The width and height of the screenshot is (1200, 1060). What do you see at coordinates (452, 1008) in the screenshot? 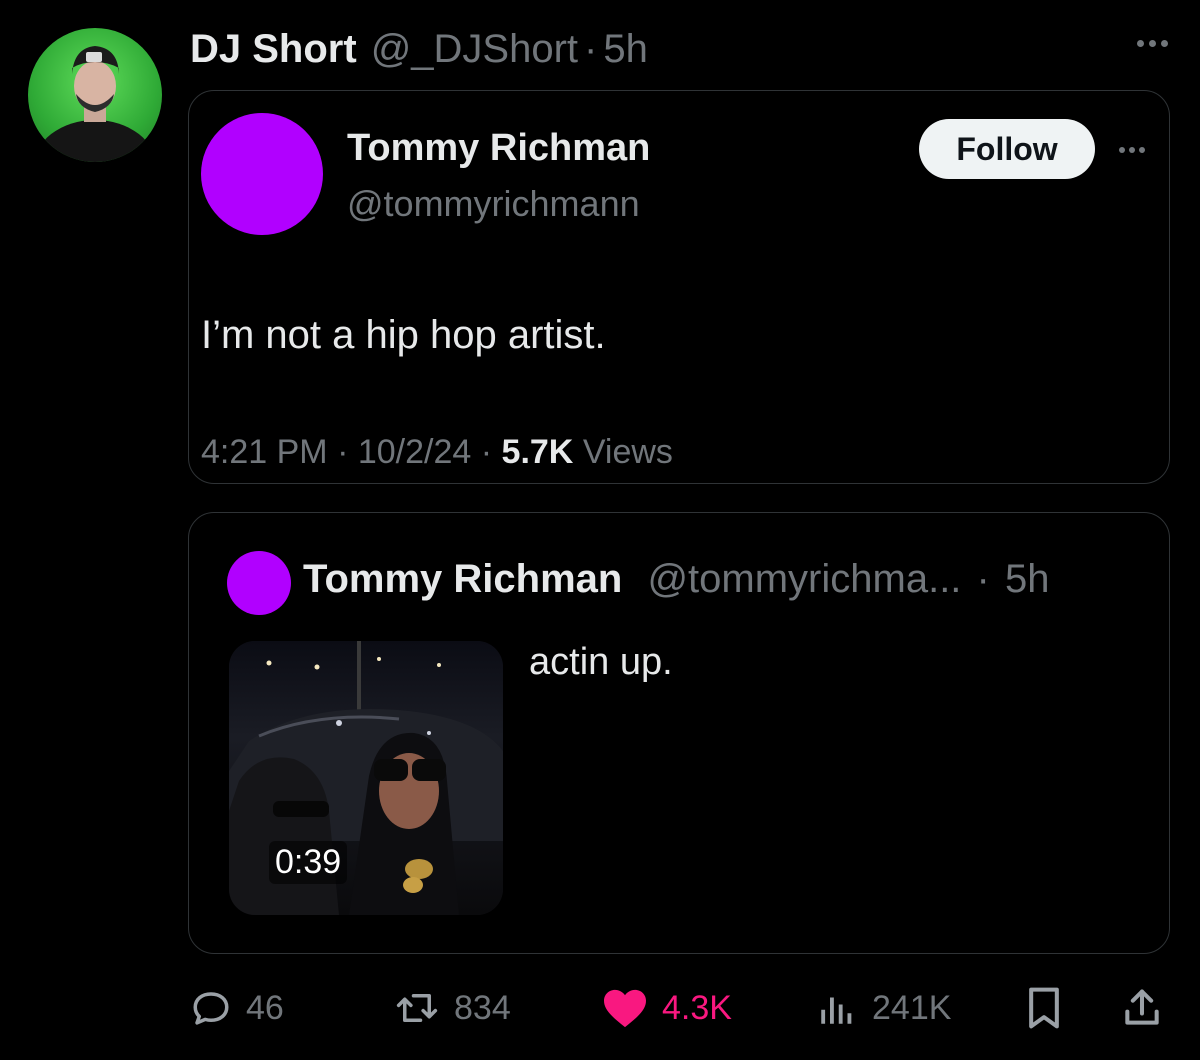
I see `repost-button: 834` at bounding box center [452, 1008].